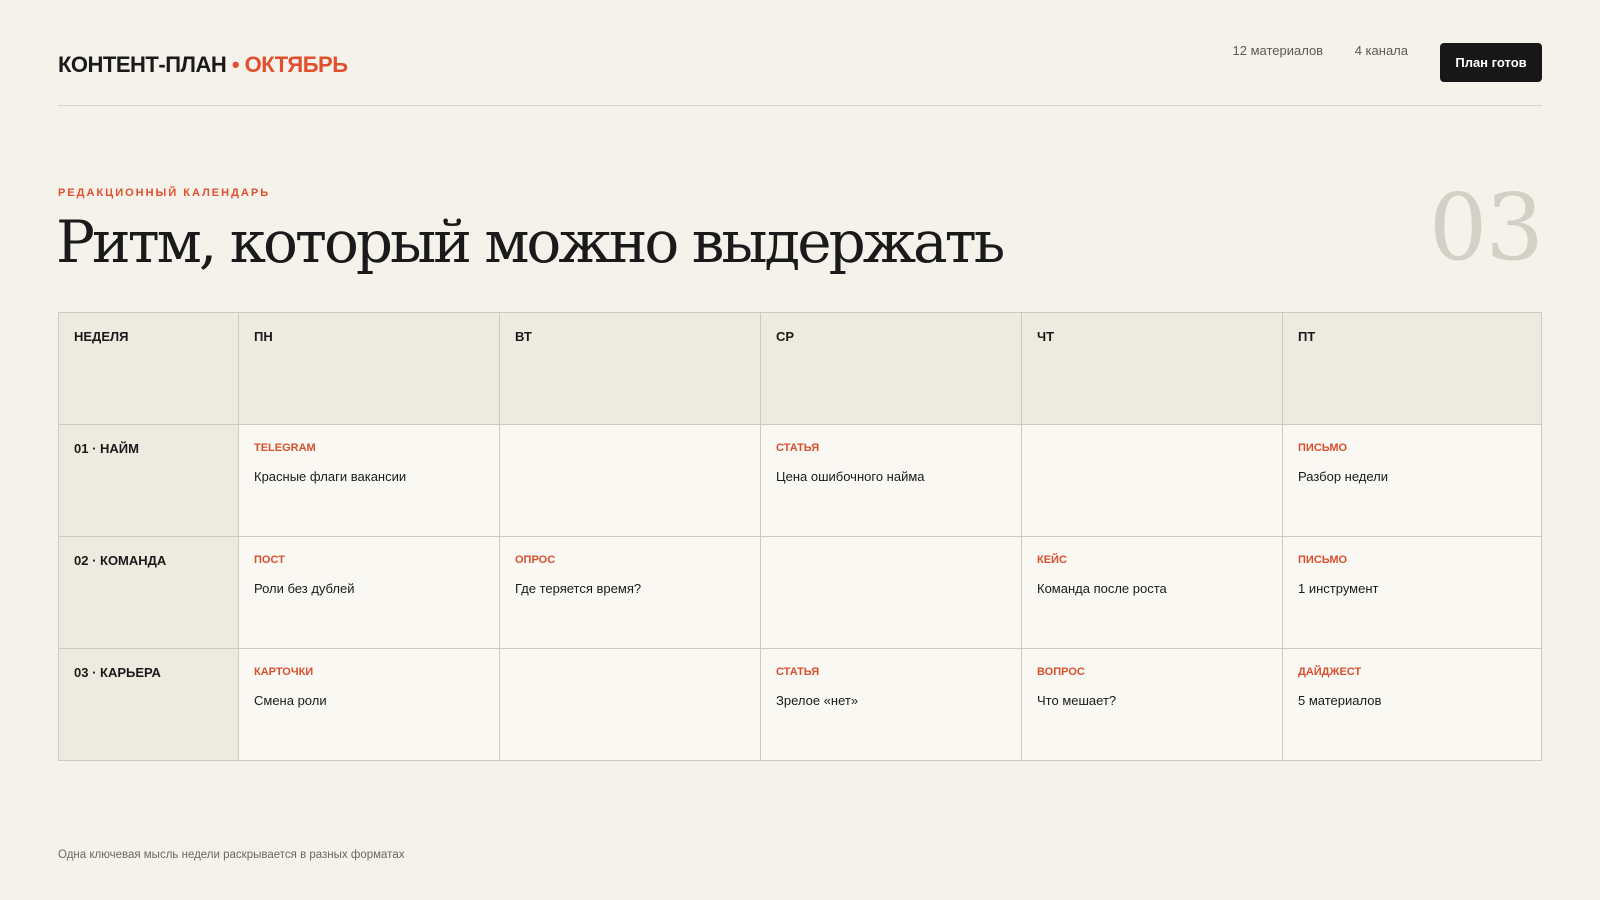 This screenshot has height=900, width=1600. I want to click on format-tag: ОПРОС, so click(535, 560).